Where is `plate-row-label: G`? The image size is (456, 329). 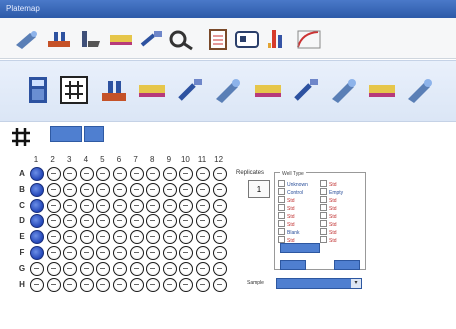 plate-row-label: G is located at coordinates (22, 268).